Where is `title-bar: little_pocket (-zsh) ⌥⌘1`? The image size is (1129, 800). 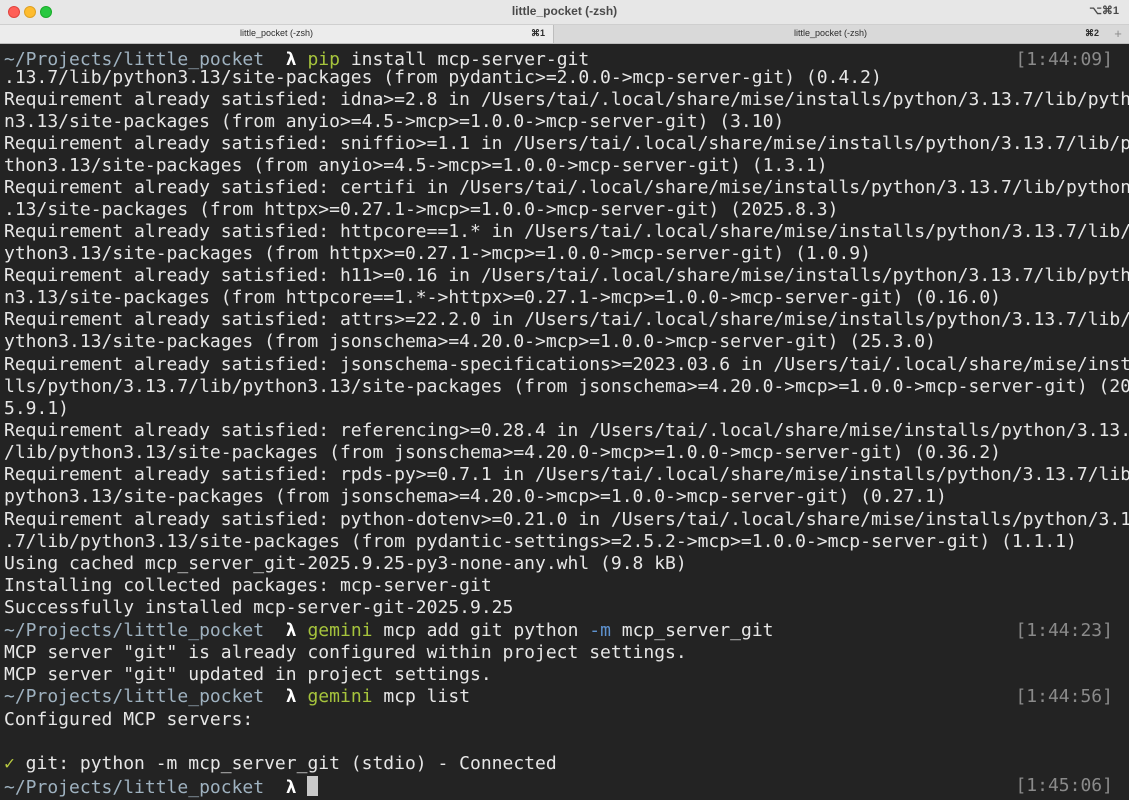 title-bar: little_pocket (-zsh) ⌥⌘1 is located at coordinates (564, 12).